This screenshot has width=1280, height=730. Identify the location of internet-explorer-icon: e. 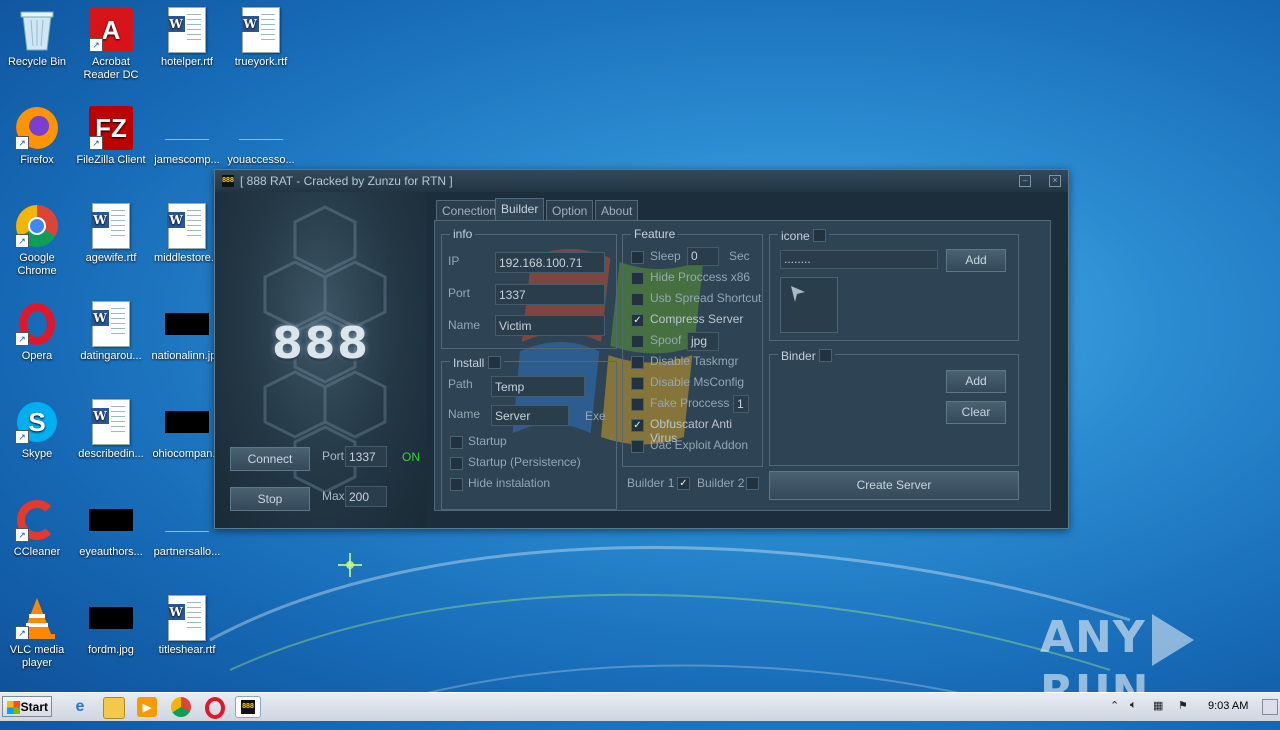
(80, 707).